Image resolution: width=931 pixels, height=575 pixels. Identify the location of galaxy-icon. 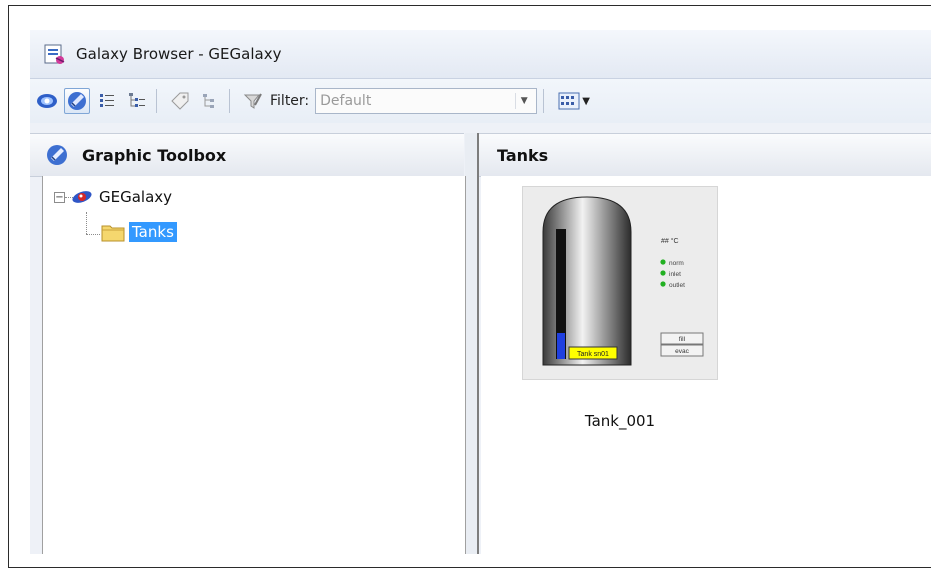
(47, 101).